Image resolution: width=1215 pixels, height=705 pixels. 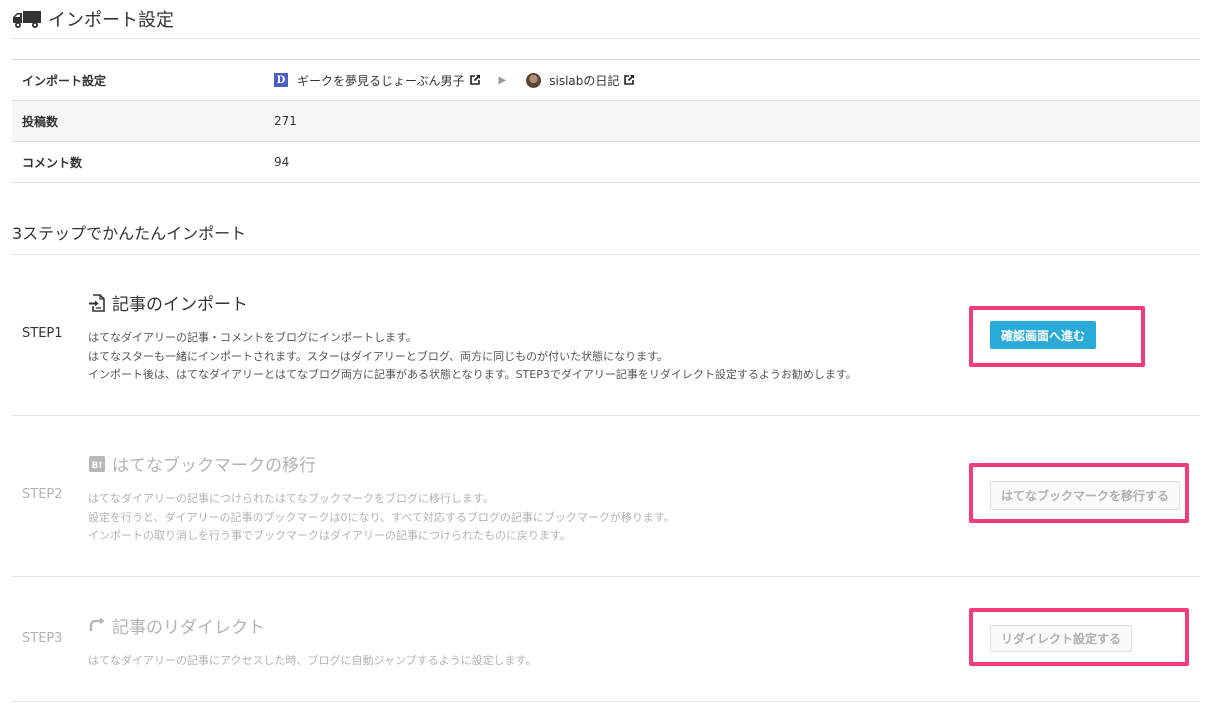 I want to click on step-label: STEP3, so click(x=42, y=638).